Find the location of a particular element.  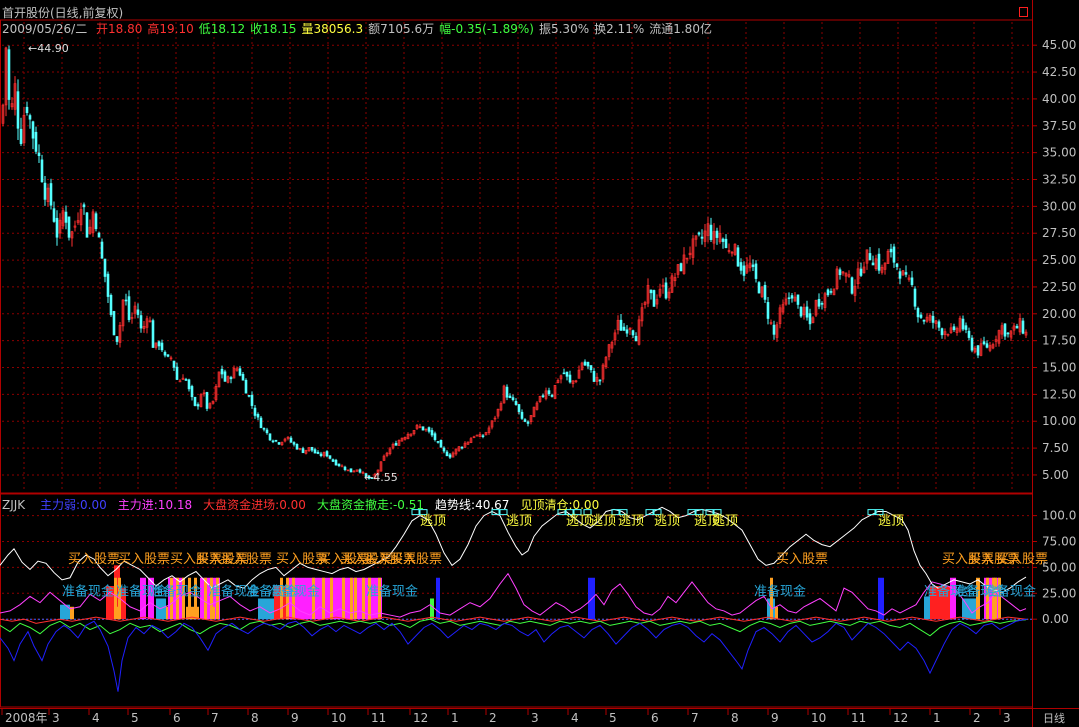

price-field-4: 量38056.3 is located at coordinates (332, 29).